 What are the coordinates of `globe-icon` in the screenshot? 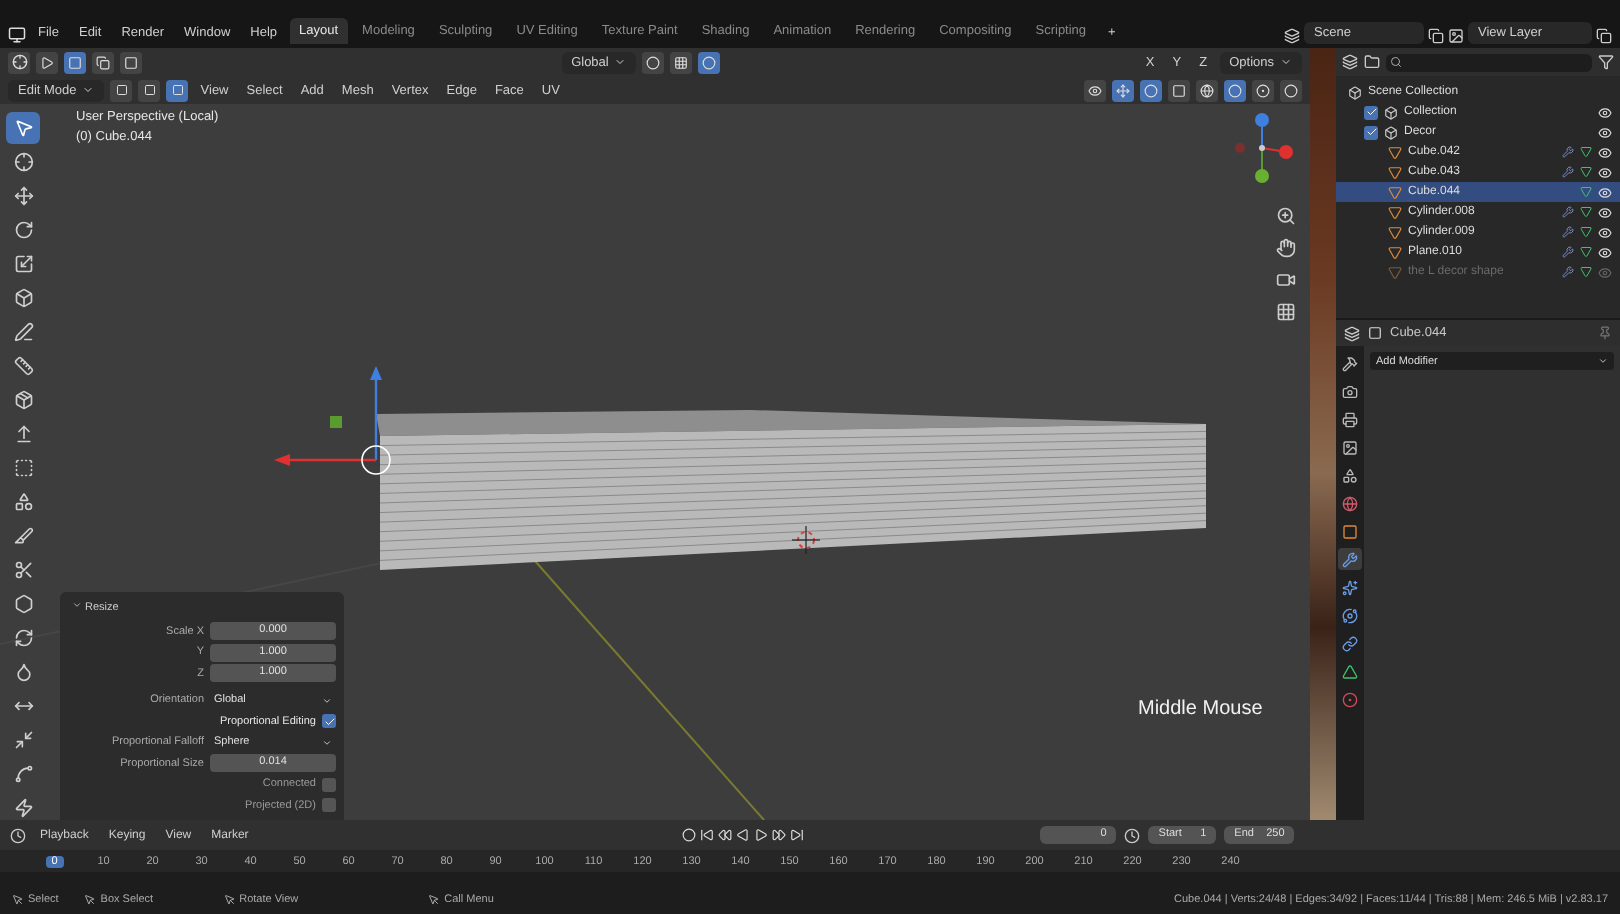 It's located at (1350, 503).